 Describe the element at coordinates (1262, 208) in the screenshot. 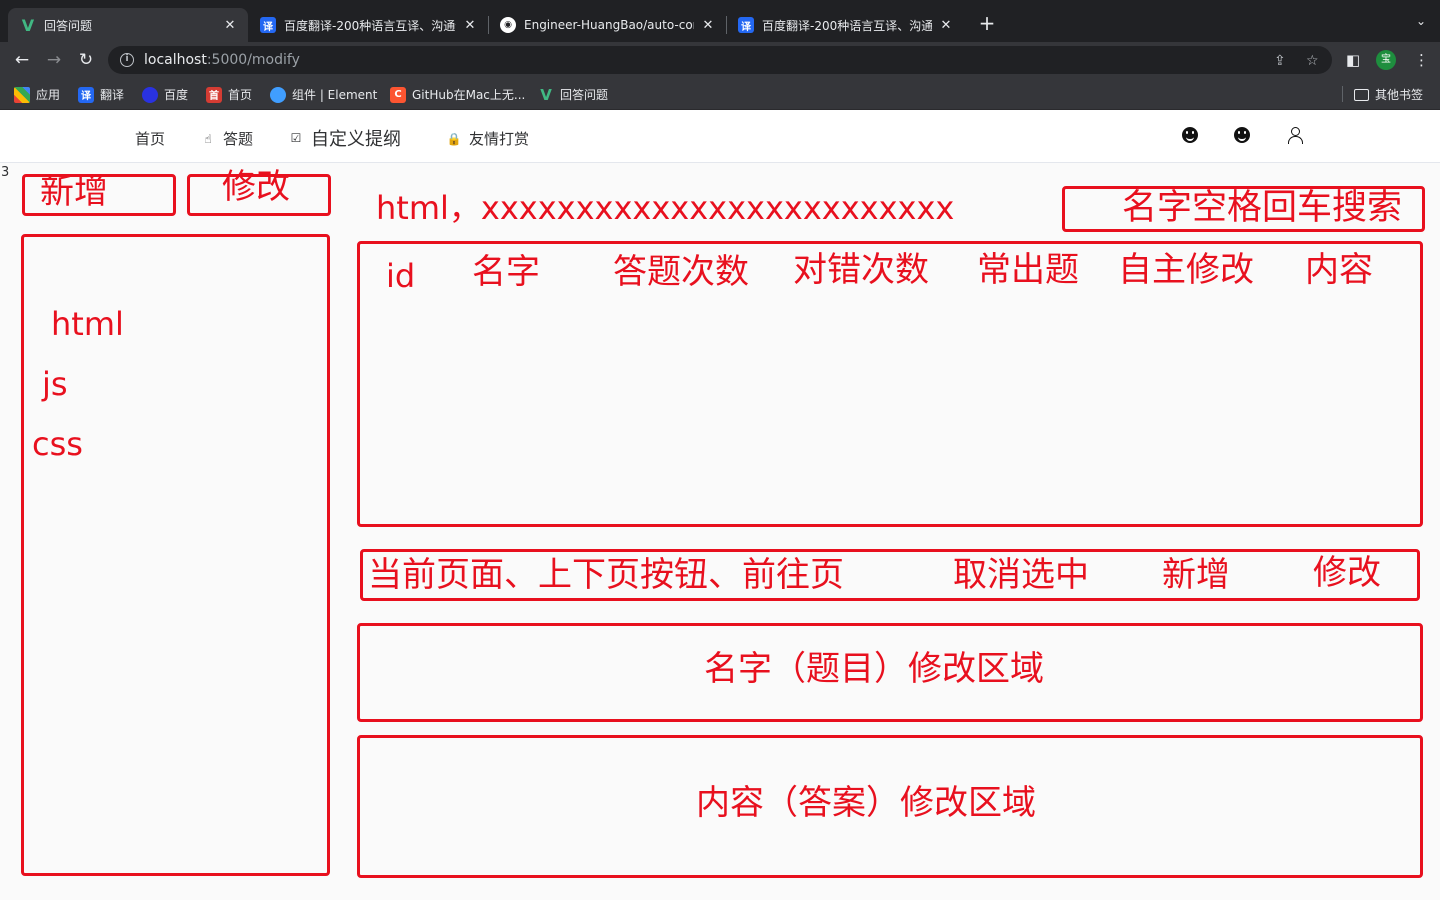

I see `search-label: 名字空格回车搜索` at that location.